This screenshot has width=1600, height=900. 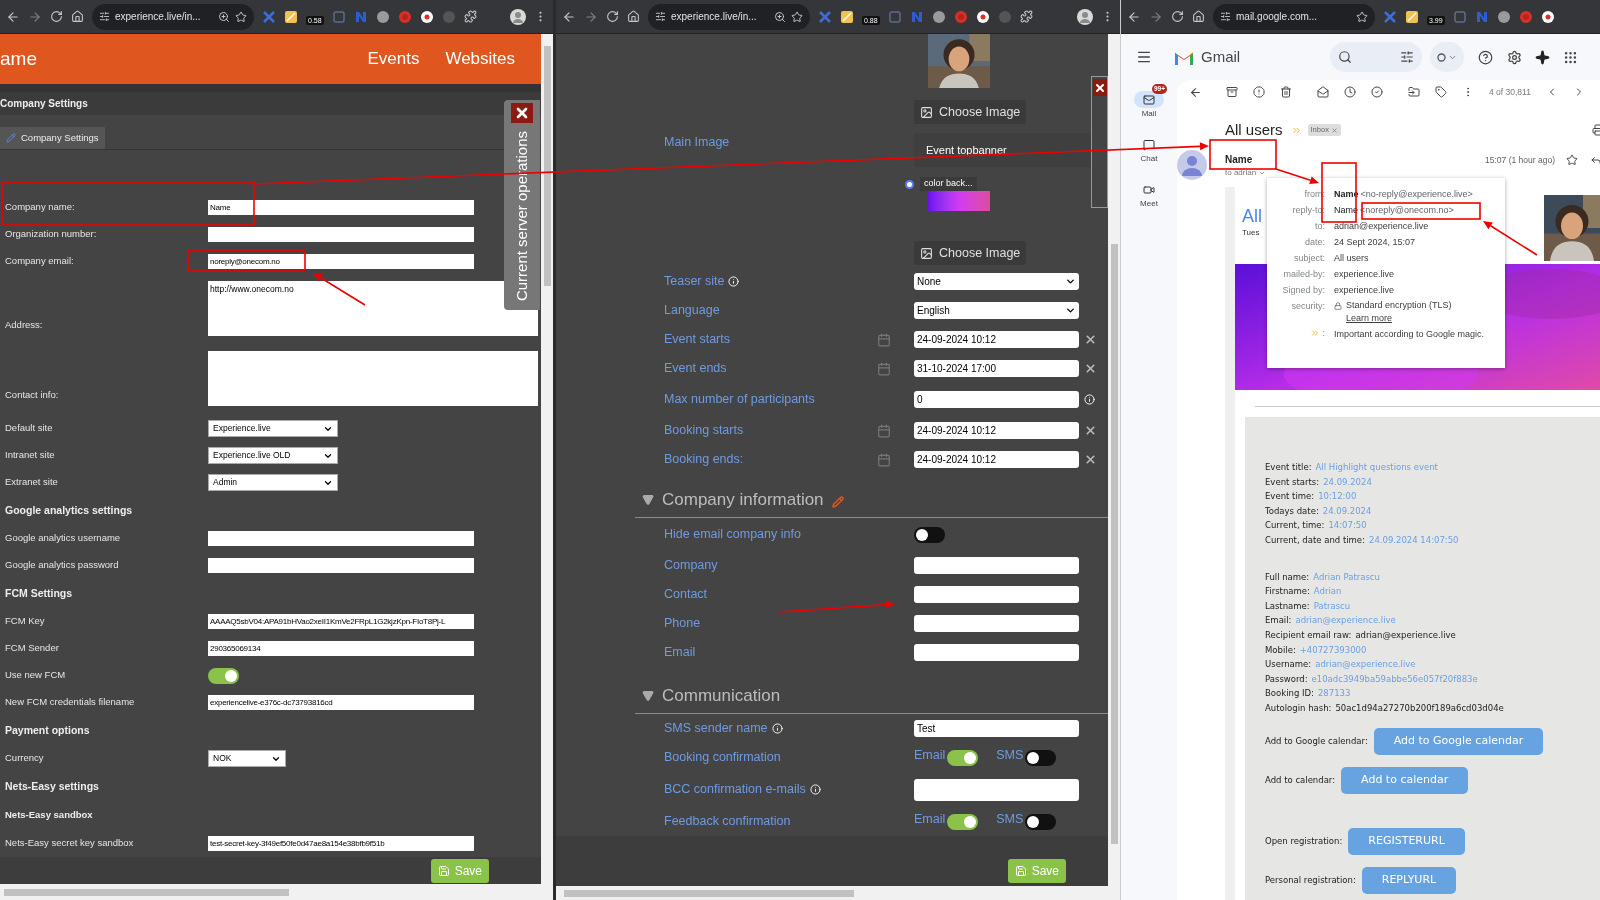 What do you see at coordinates (44, 104) in the screenshot?
I see `page-title: Company Settings` at bounding box center [44, 104].